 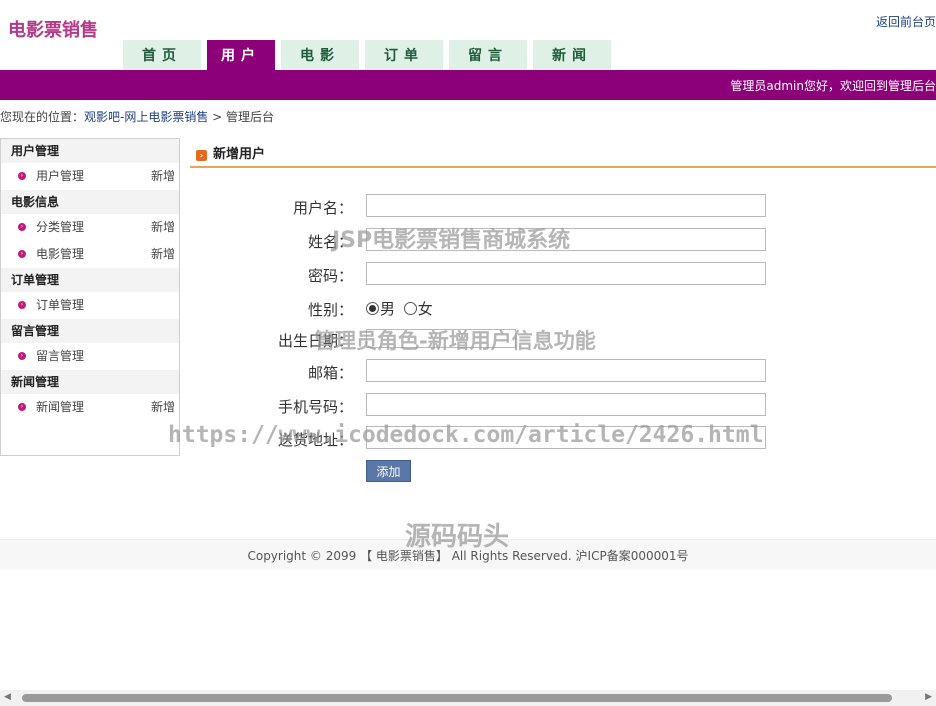 What do you see at coordinates (468, 308) in the screenshot?
I see `form-row-gender: 性别： 男 女` at bounding box center [468, 308].